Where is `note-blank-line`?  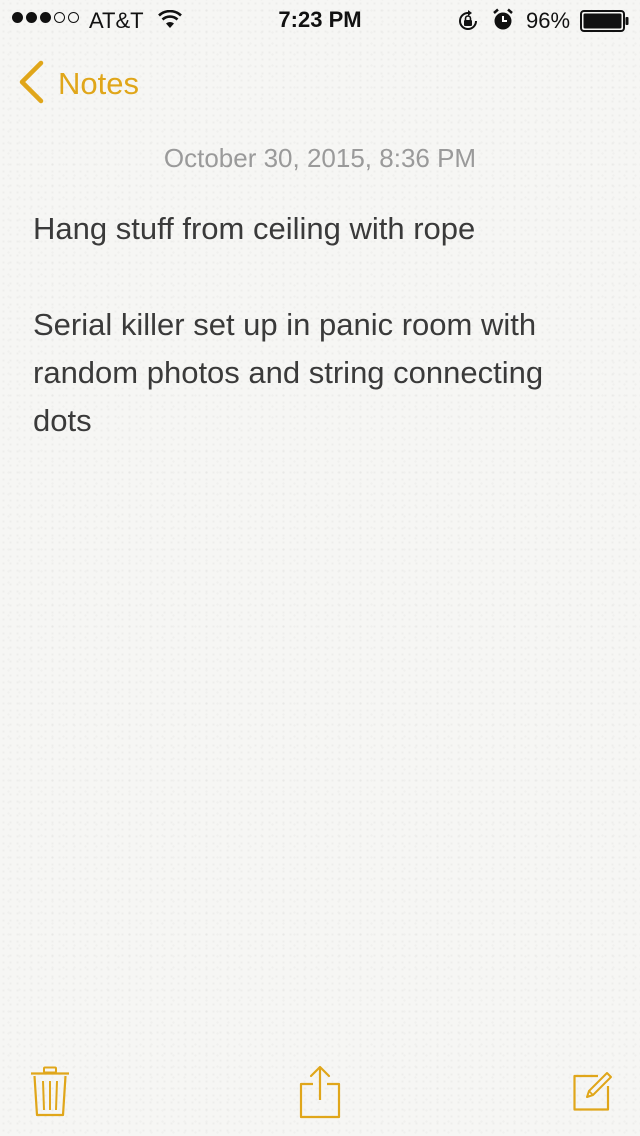 note-blank-line is located at coordinates (328, 277).